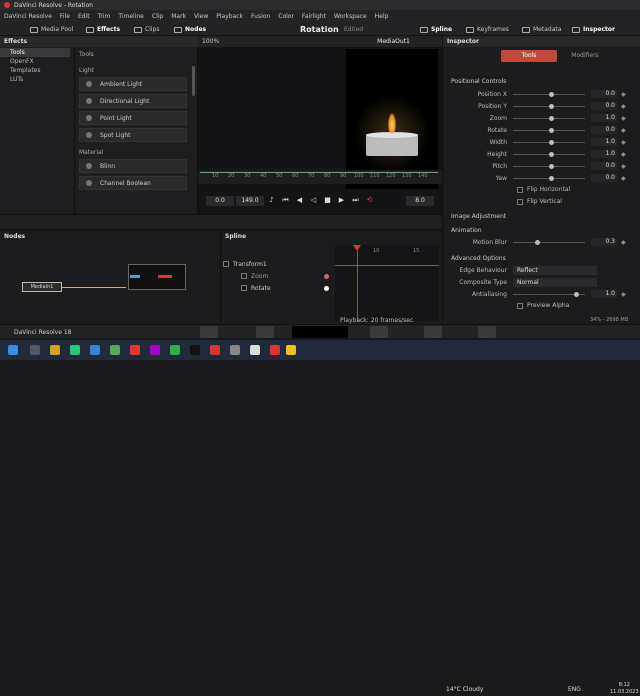 Image resolution: width=640 pixels, height=696 pixels. I want to click on tool-channel-boolean: Channel Boolean, so click(133, 183).